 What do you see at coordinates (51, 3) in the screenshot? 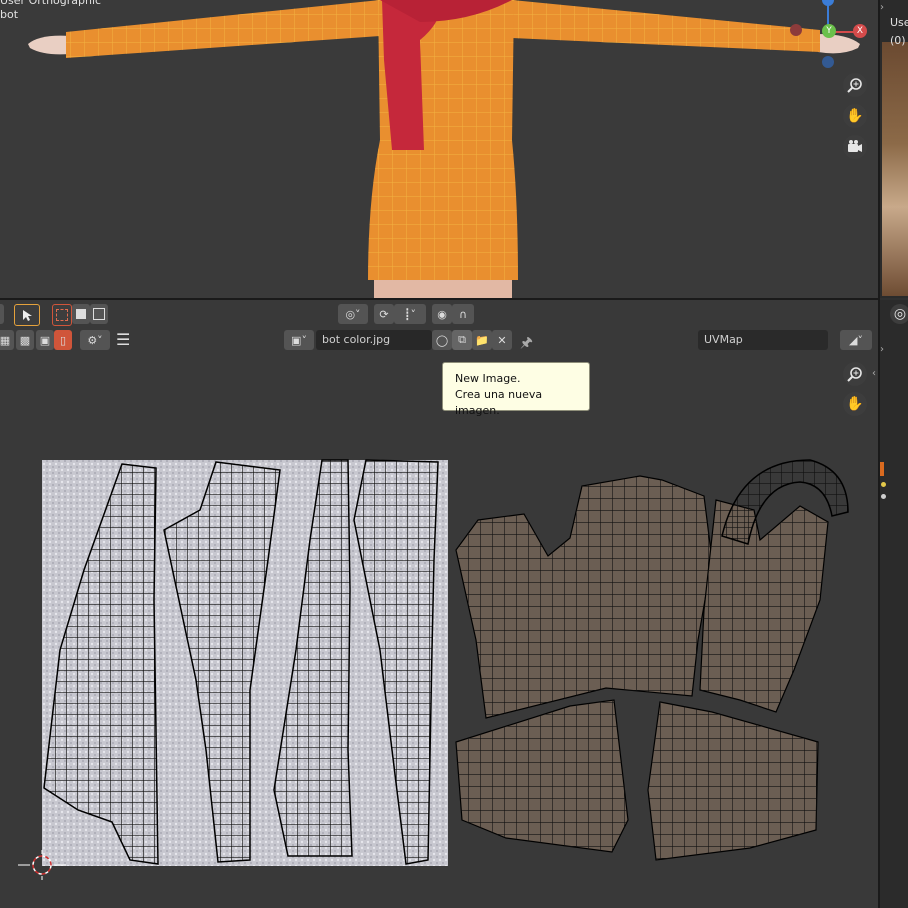
I see `view-mode-text: User Orthographic` at bounding box center [51, 3].